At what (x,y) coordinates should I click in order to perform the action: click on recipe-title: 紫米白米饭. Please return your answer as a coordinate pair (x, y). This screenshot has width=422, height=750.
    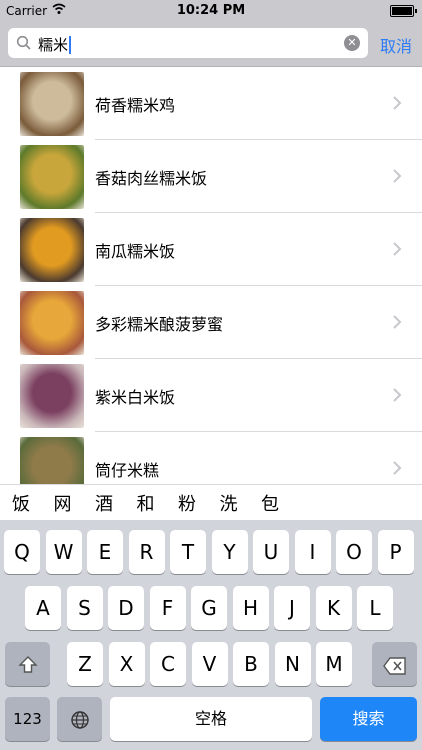
    Looking at the image, I should click on (135, 397).